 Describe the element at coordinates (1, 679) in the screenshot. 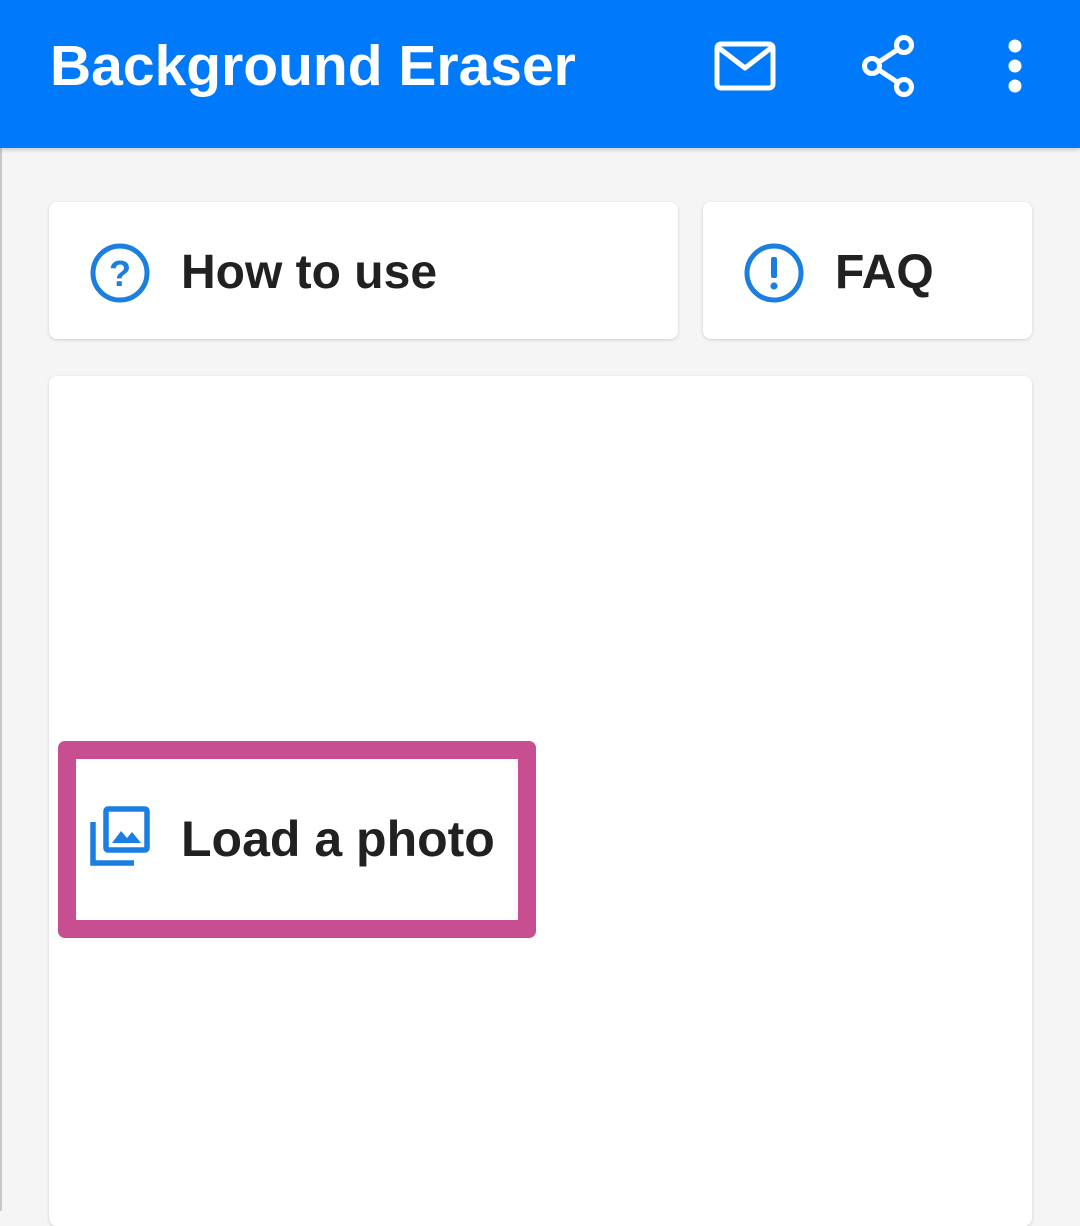

I see `window-edge` at that location.